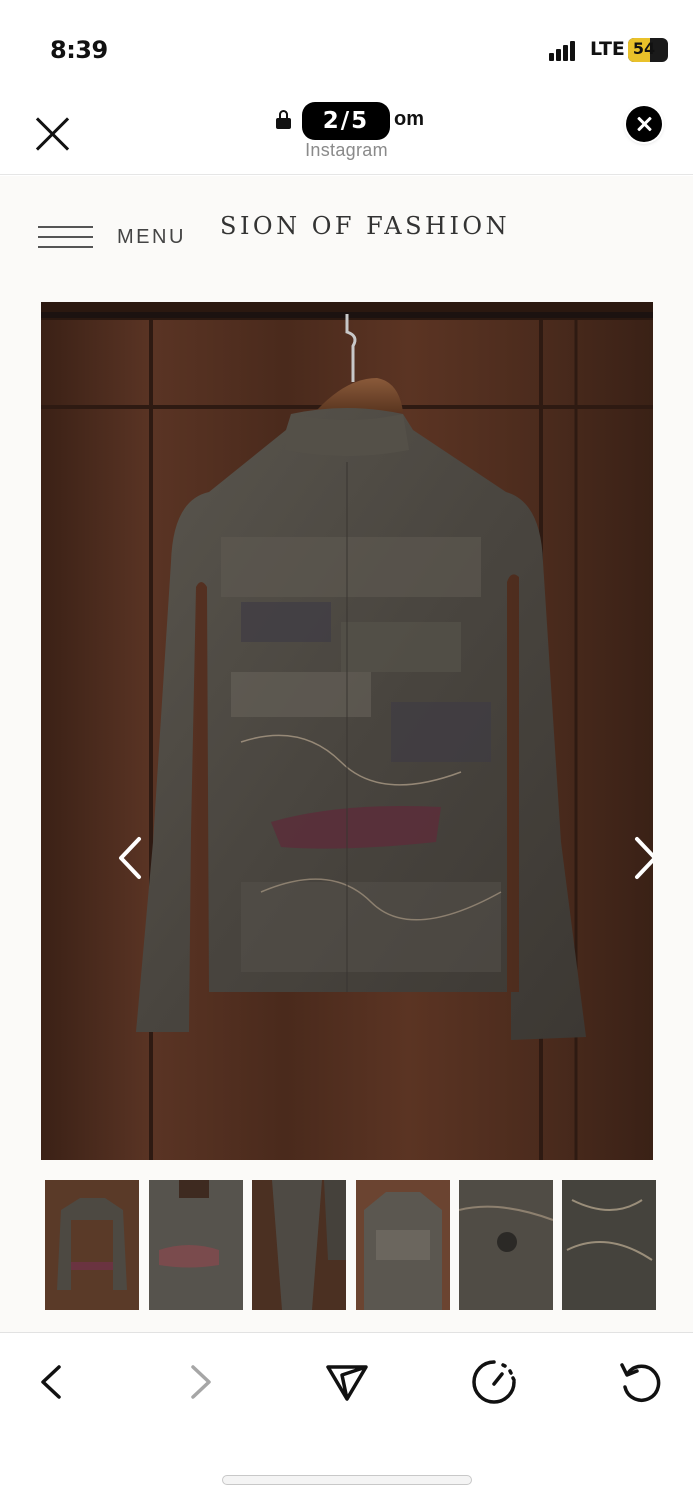 Image resolution: width=693 pixels, height=1500 pixels. Describe the element at coordinates (65, 238) in the screenshot. I see `hamburger-menu-icon` at that location.